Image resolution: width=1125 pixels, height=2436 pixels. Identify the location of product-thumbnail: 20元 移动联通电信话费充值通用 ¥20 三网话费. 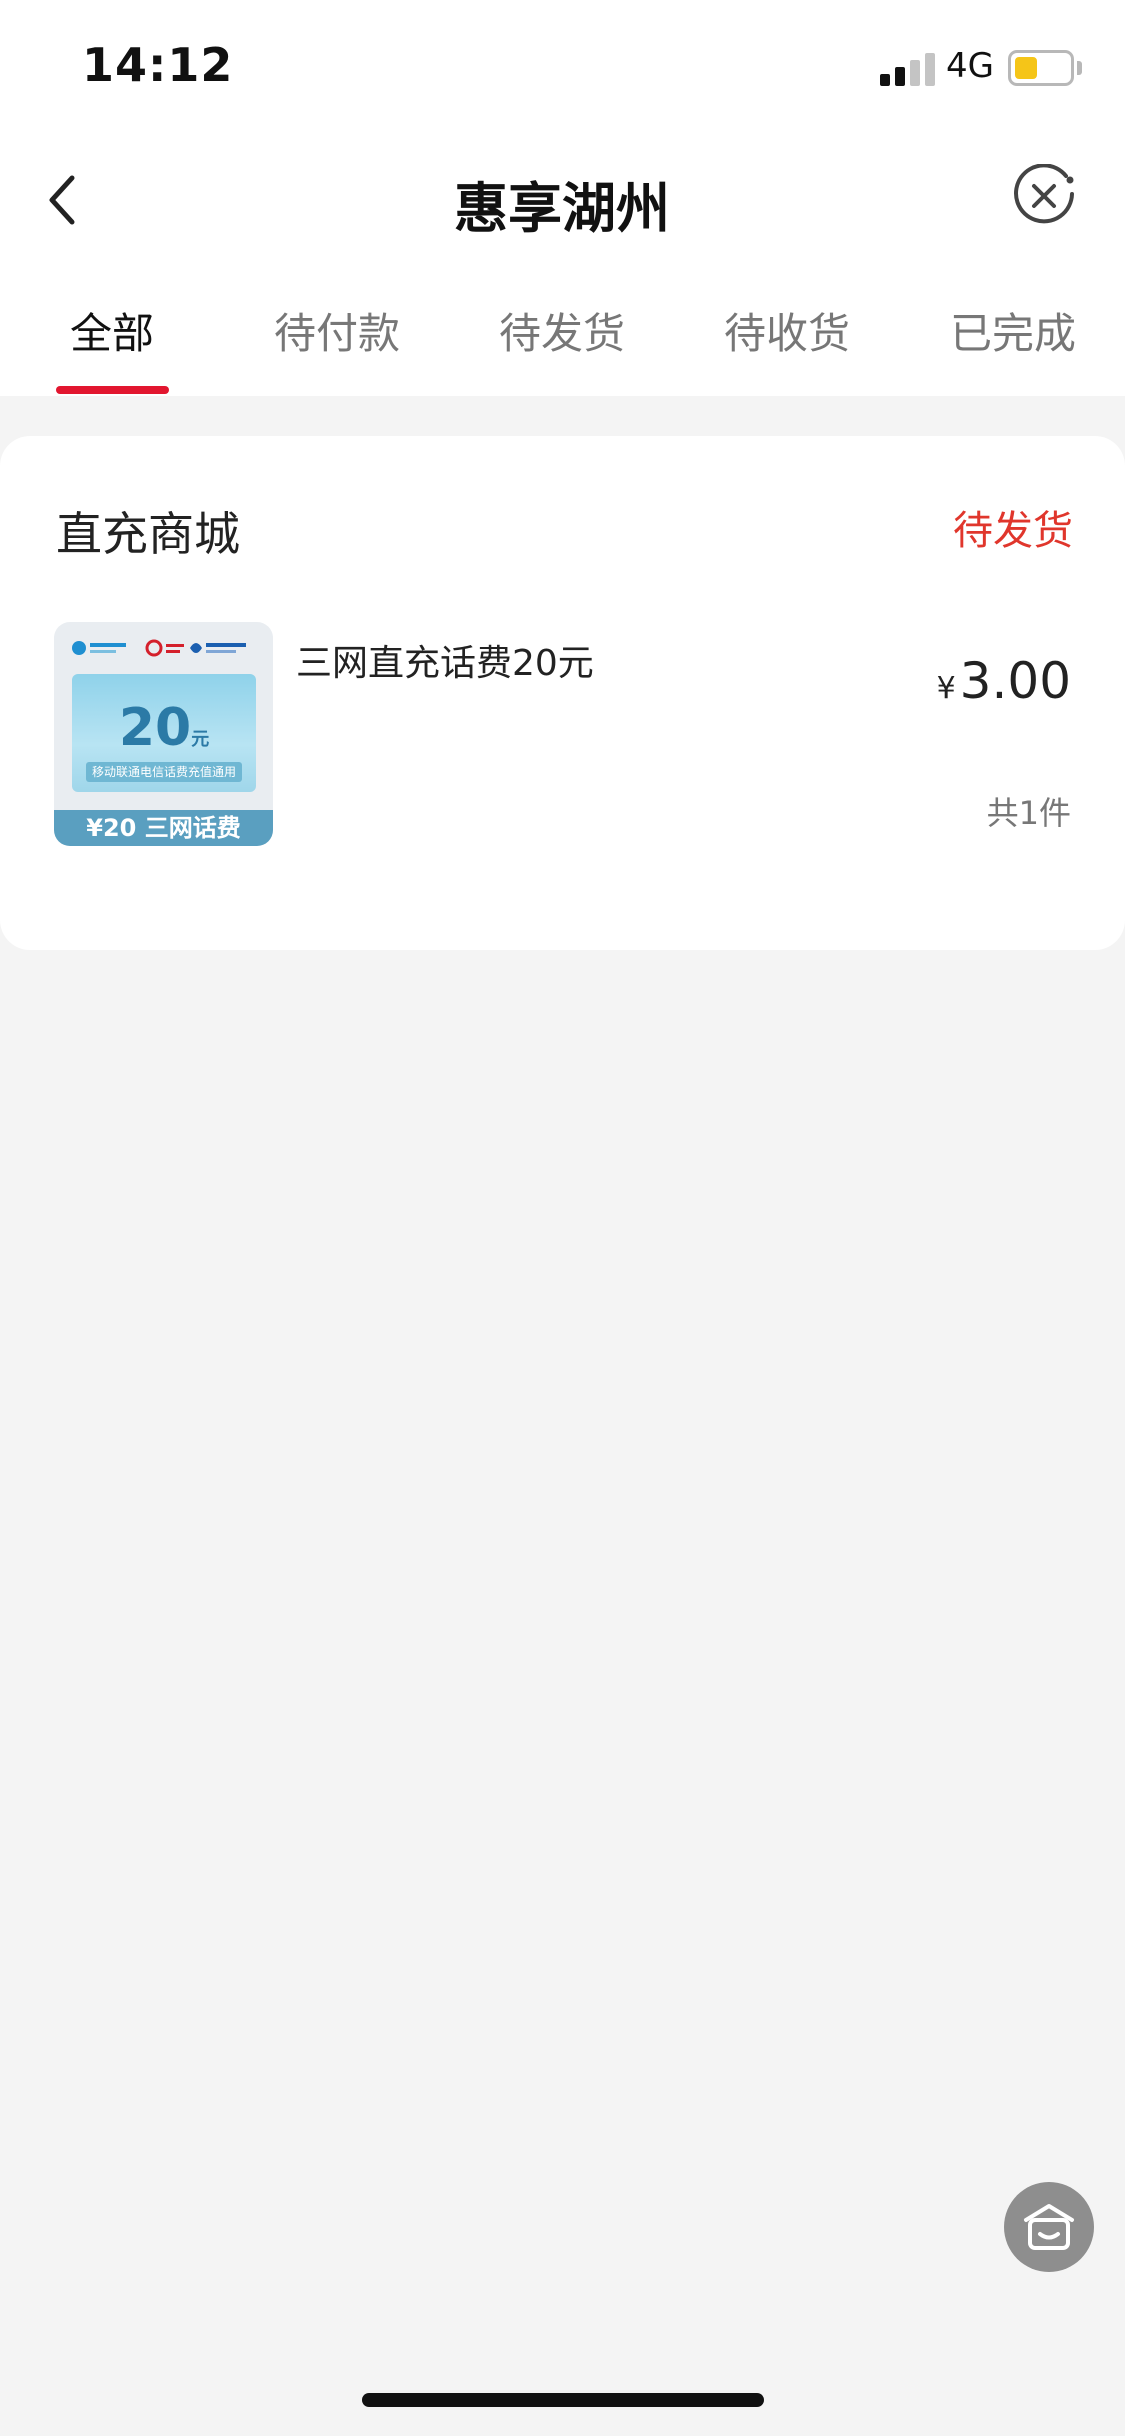
(163, 734).